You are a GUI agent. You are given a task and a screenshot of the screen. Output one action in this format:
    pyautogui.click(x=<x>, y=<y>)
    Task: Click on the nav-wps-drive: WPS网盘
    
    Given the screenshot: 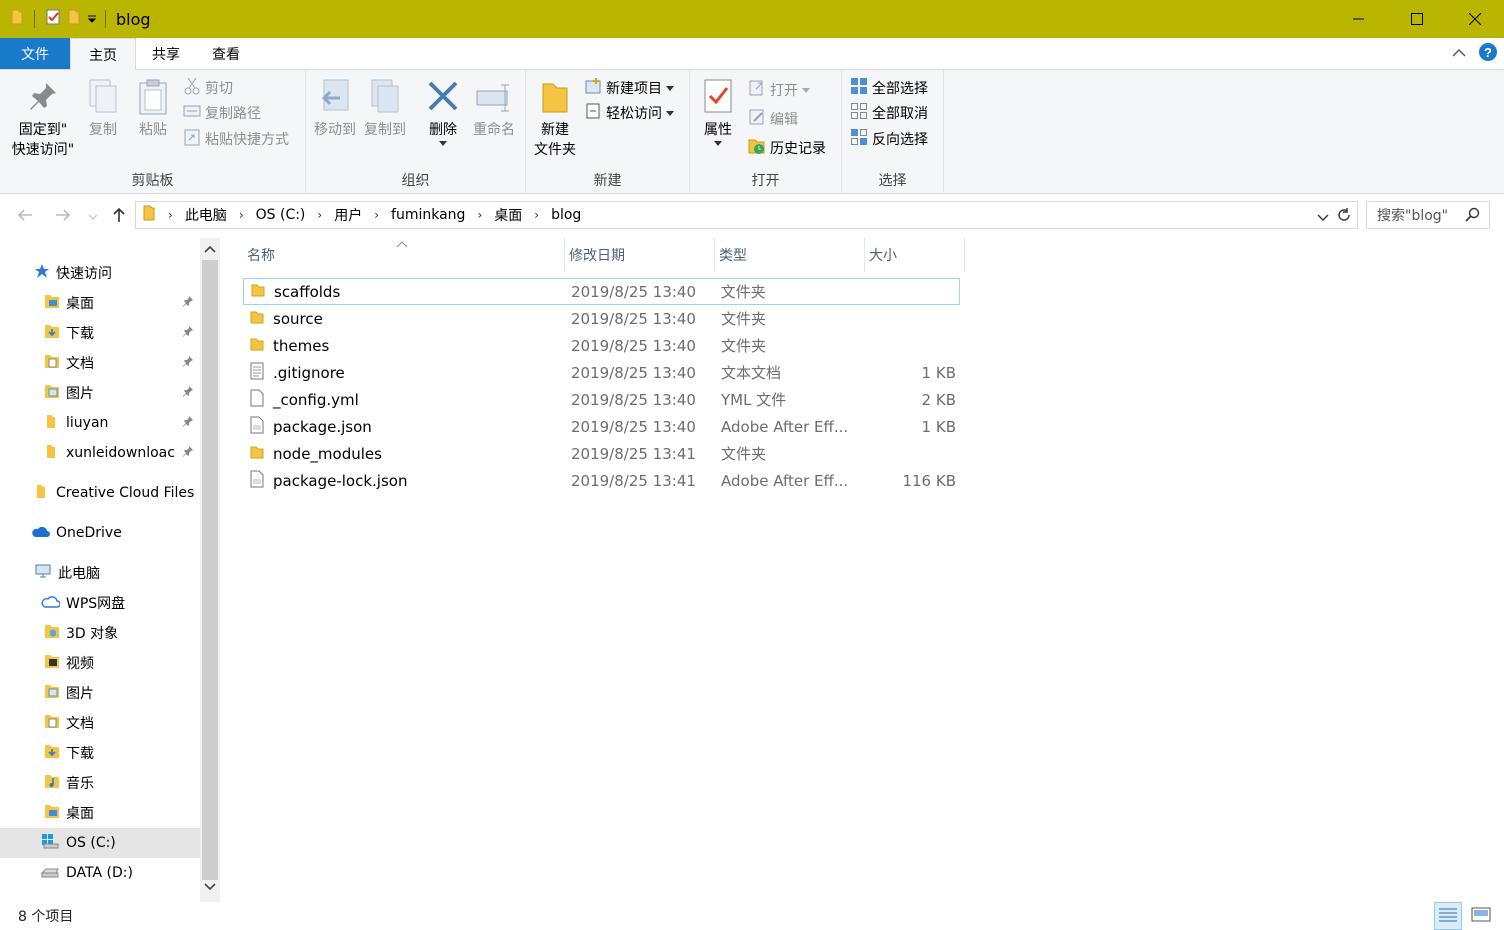 What is the action you would take?
    pyautogui.click(x=100, y=603)
    